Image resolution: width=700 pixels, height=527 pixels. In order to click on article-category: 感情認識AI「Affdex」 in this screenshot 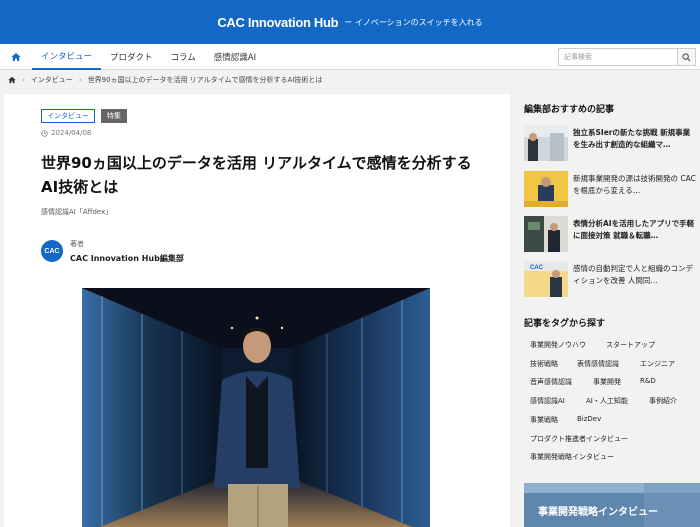, I will do `click(76, 212)`.